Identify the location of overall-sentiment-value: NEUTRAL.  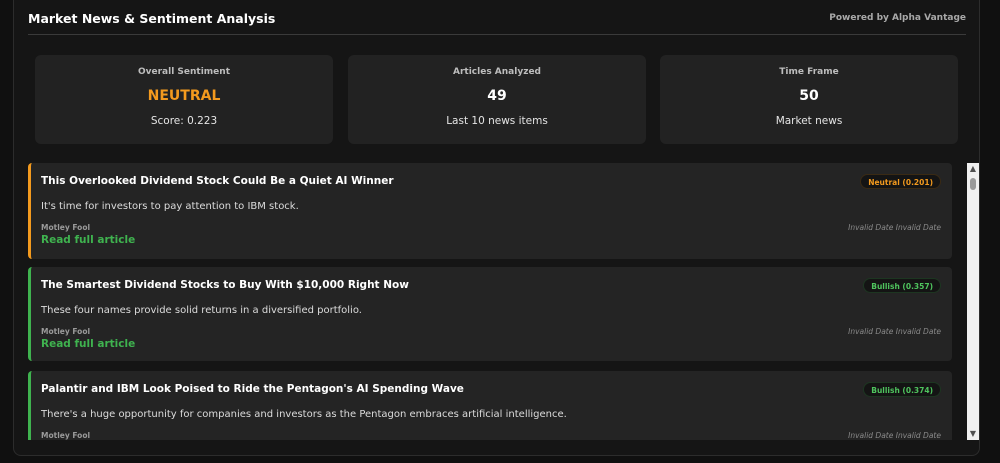
(184, 96).